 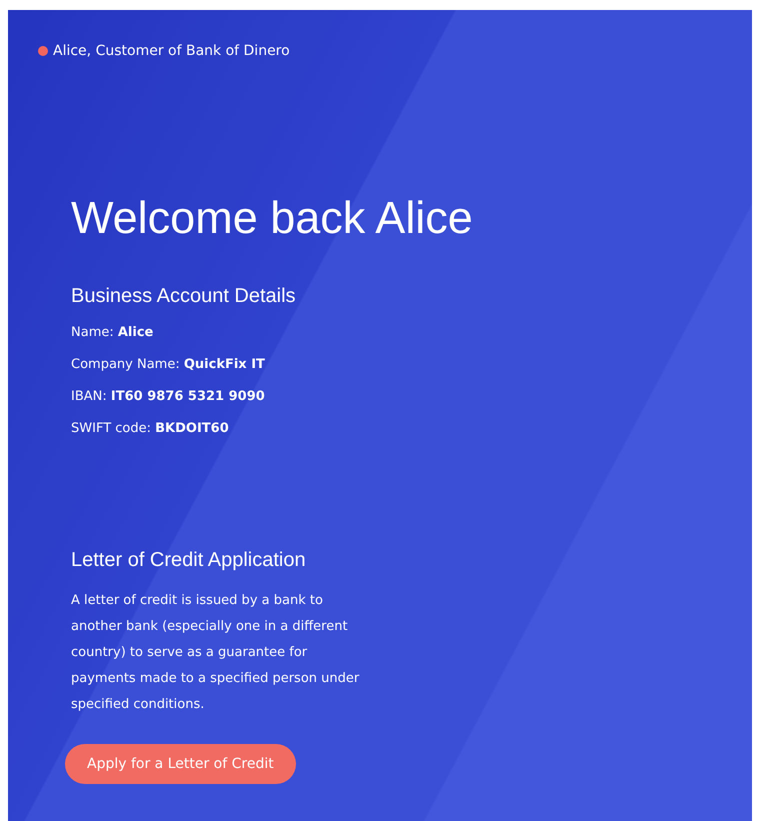 What do you see at coordinates (171, 51) in the screenshot?
I see `user-label: Alice, Customer of Bank of Dinero` at bounding box center [171, 51].